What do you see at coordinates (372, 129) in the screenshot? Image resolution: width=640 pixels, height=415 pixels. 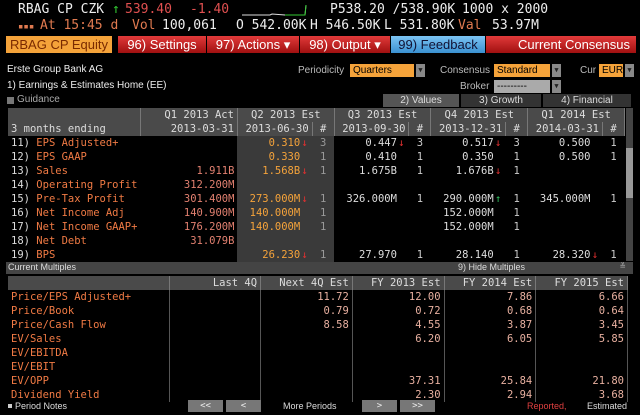 I see `subheader-cell: 2013-09-30` at bounding box center [372, 129].